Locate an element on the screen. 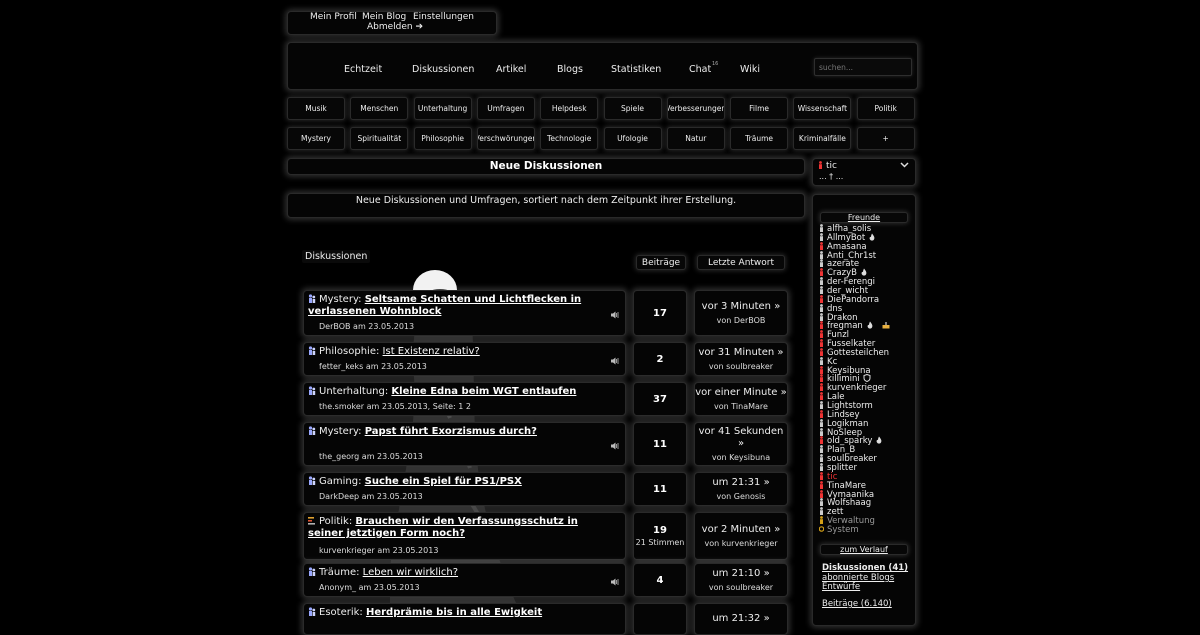 The height and width of the screenshot is (635, 1200). category-spiritualität: Spiritualität is located at coordinates (379, 138).